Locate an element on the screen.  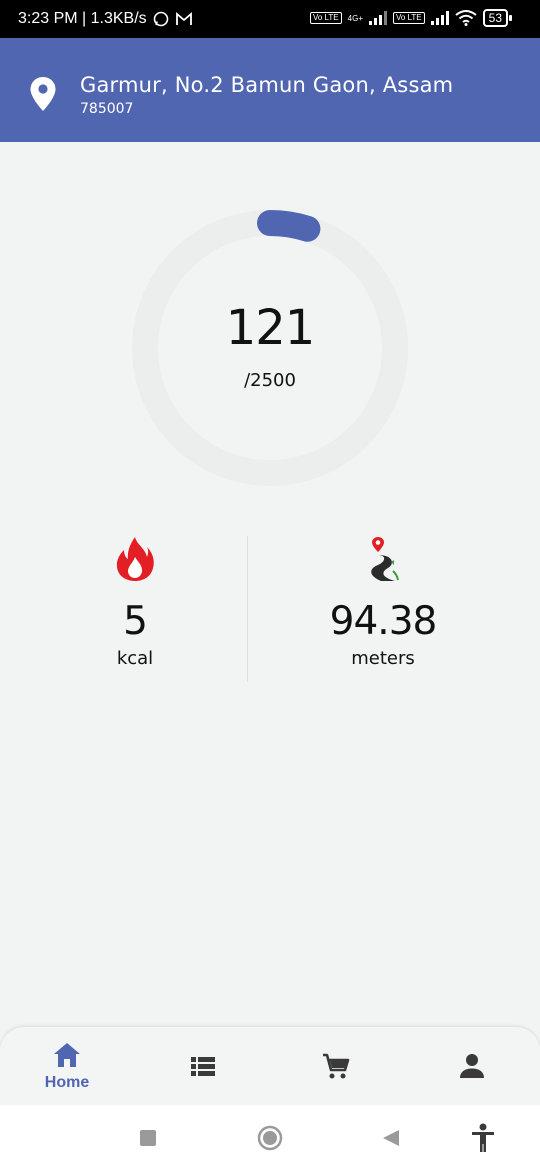
nav-profile is located at coordinates (472, 1060).